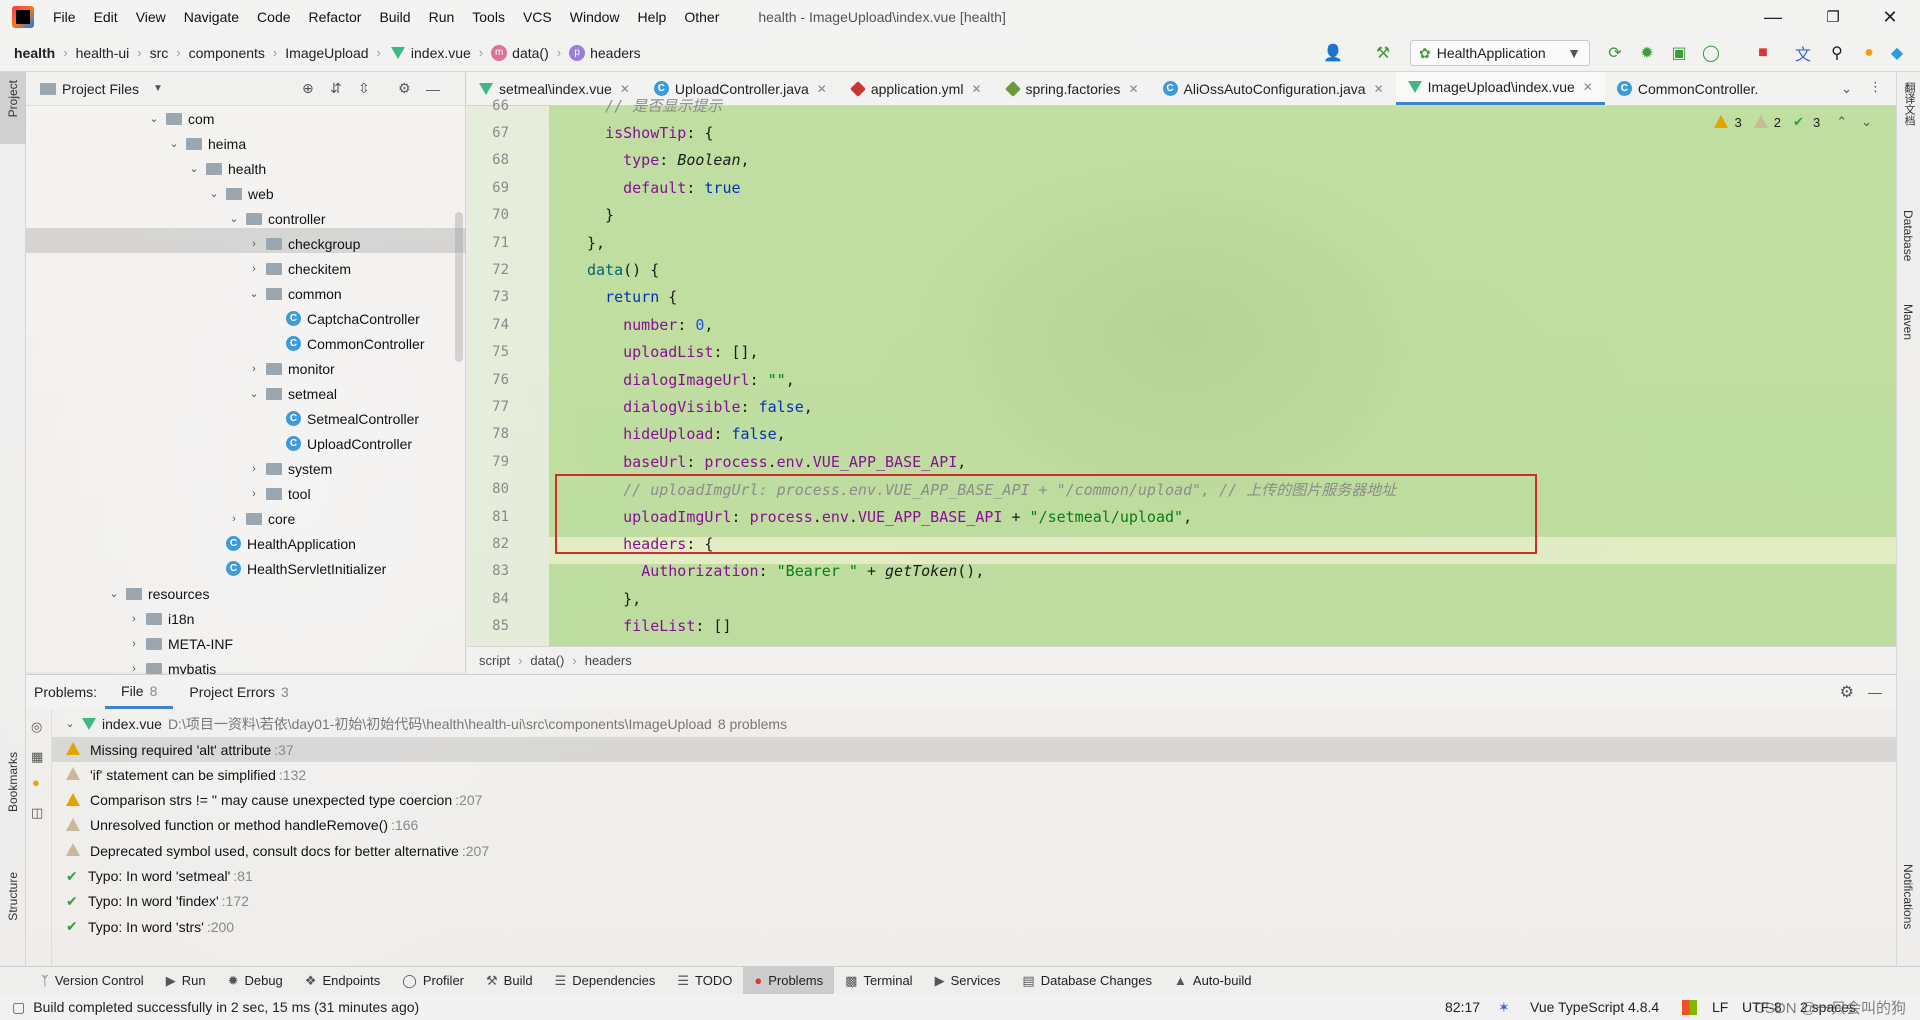 This screenshot has height=1020, width=1920. I want to click on line-number: 66, so click(488, 106).